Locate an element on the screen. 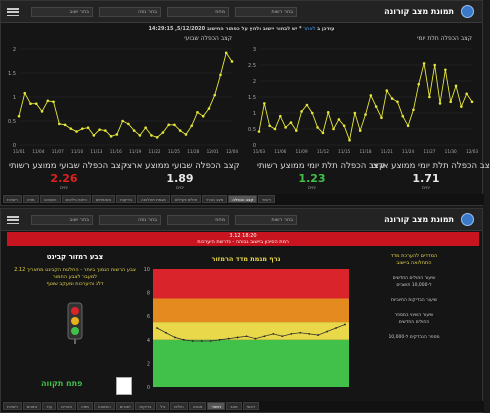 The height and width of the screenshot is (413, 490). tab-item: קצב הכפלה is located at coordinates (243, 199).